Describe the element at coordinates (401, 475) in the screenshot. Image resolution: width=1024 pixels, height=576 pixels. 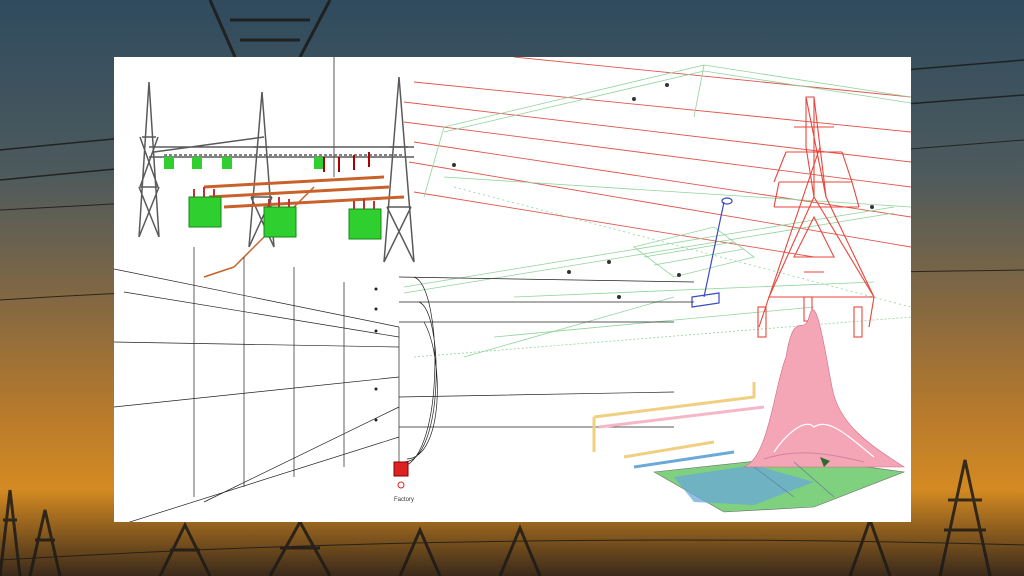
I see `factory-load-symbol` at that location.